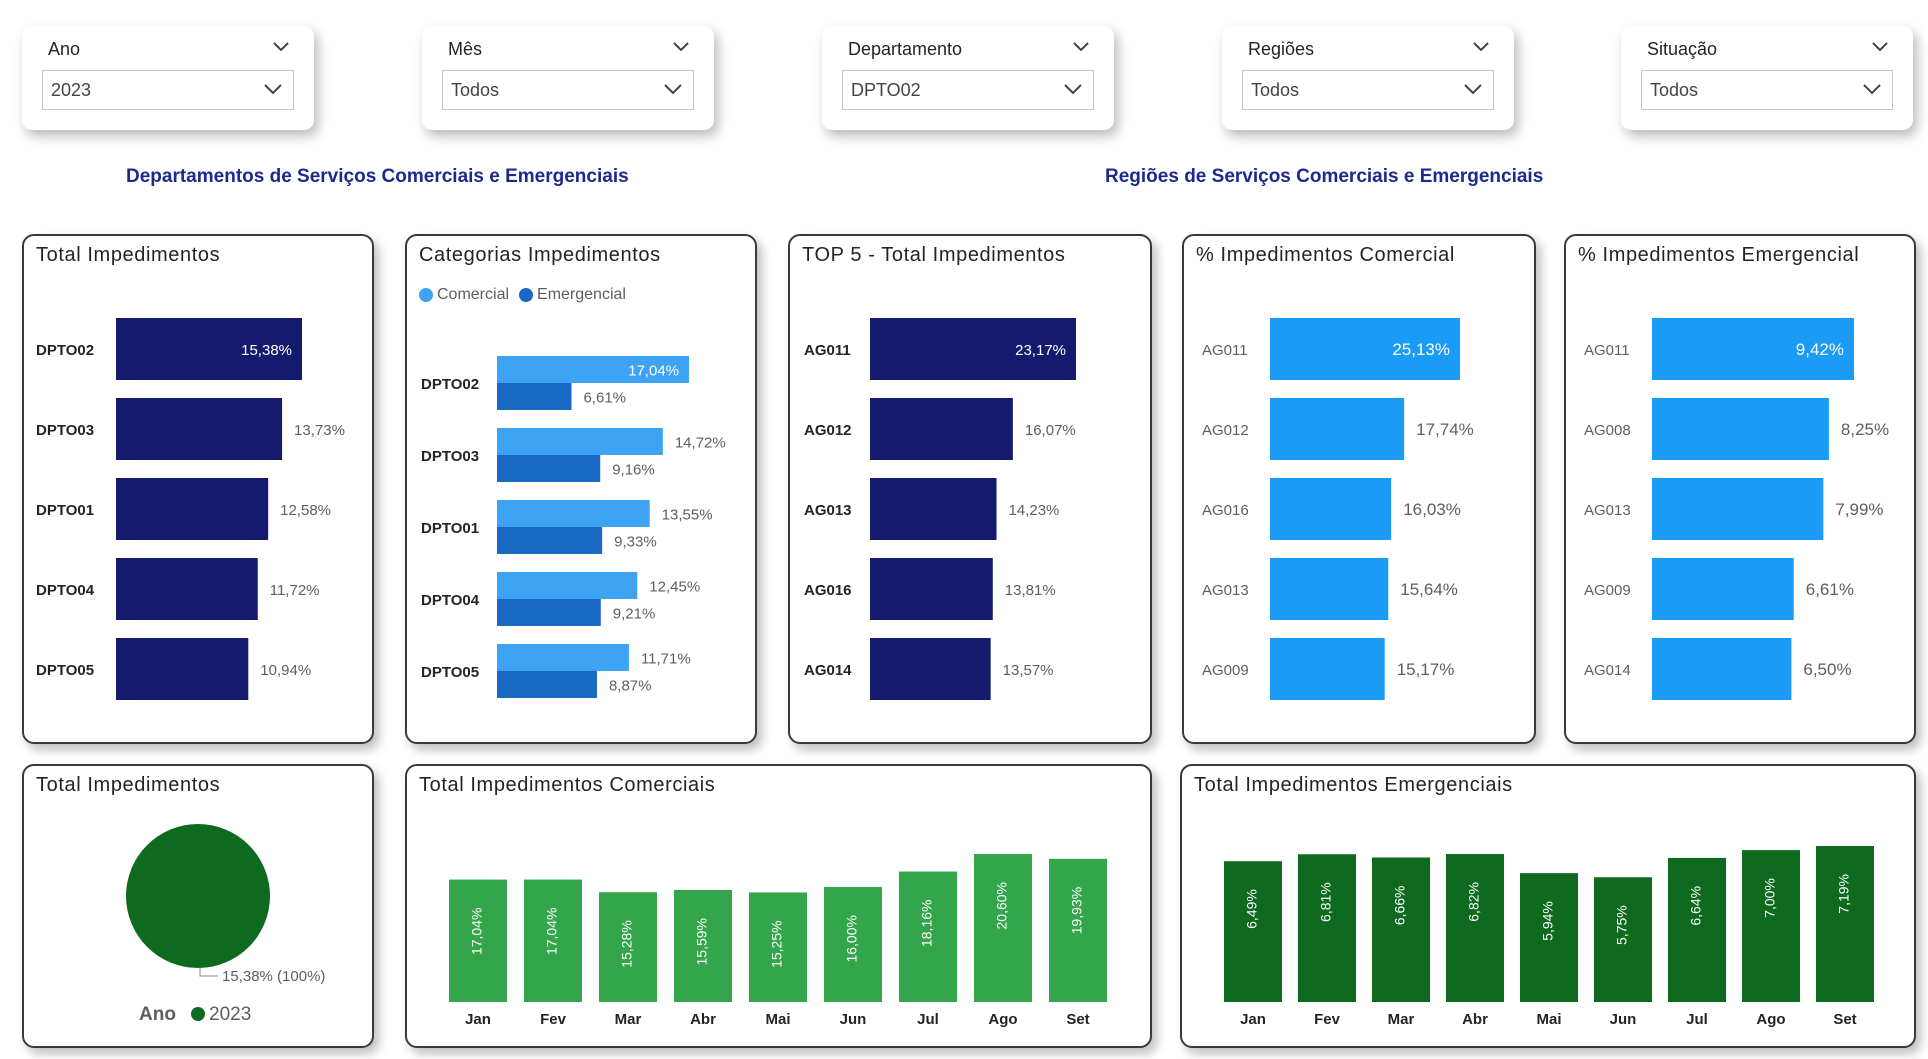 Image resolution: width=1928 pixels, height=1059 pixels. What do you see at coordinates (1225, 590) in the screenshot?
I see `category-label: AG013` at bounding box center [1225, 590].